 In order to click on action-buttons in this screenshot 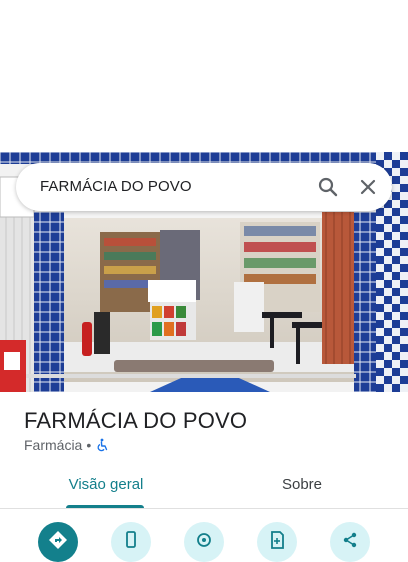, I will do `click(204, 541)`.